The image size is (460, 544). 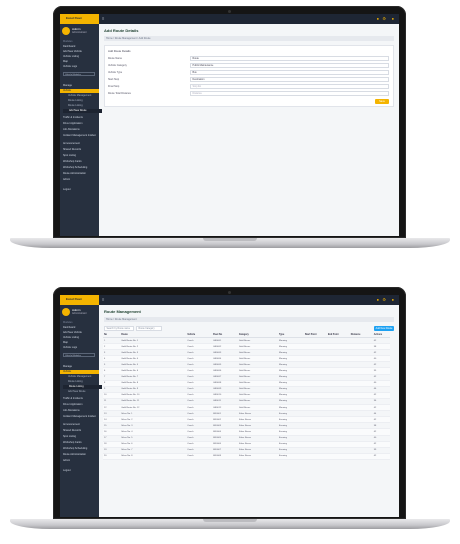 What do you see at coordinates (120, 93) in the screenshot?
I see `distance-label: Route Total Distance` at bounding box center [120, 93].